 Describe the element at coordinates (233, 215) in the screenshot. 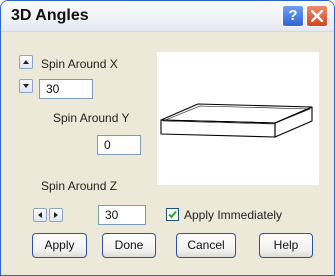

I see `apply-immediately-label: Apply Immediately` at that location.